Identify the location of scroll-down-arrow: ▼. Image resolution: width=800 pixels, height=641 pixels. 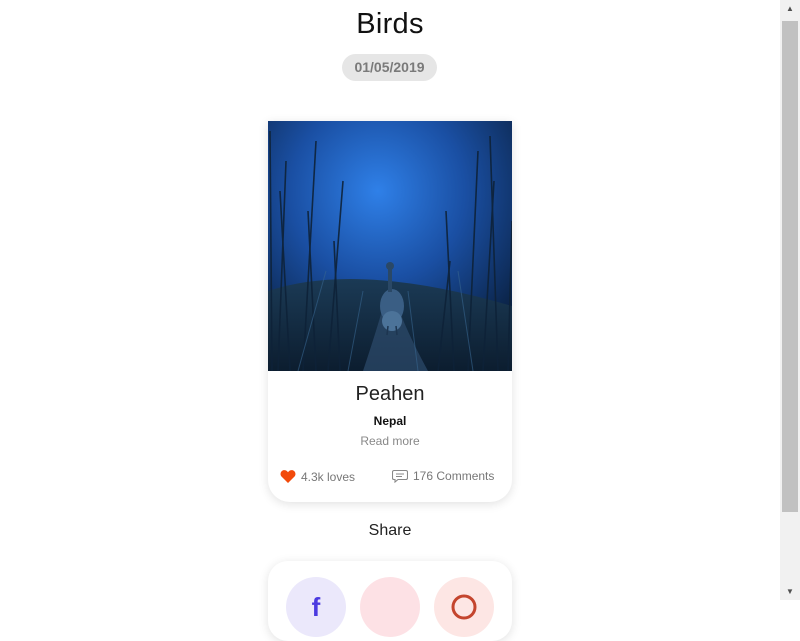
(790, 591).